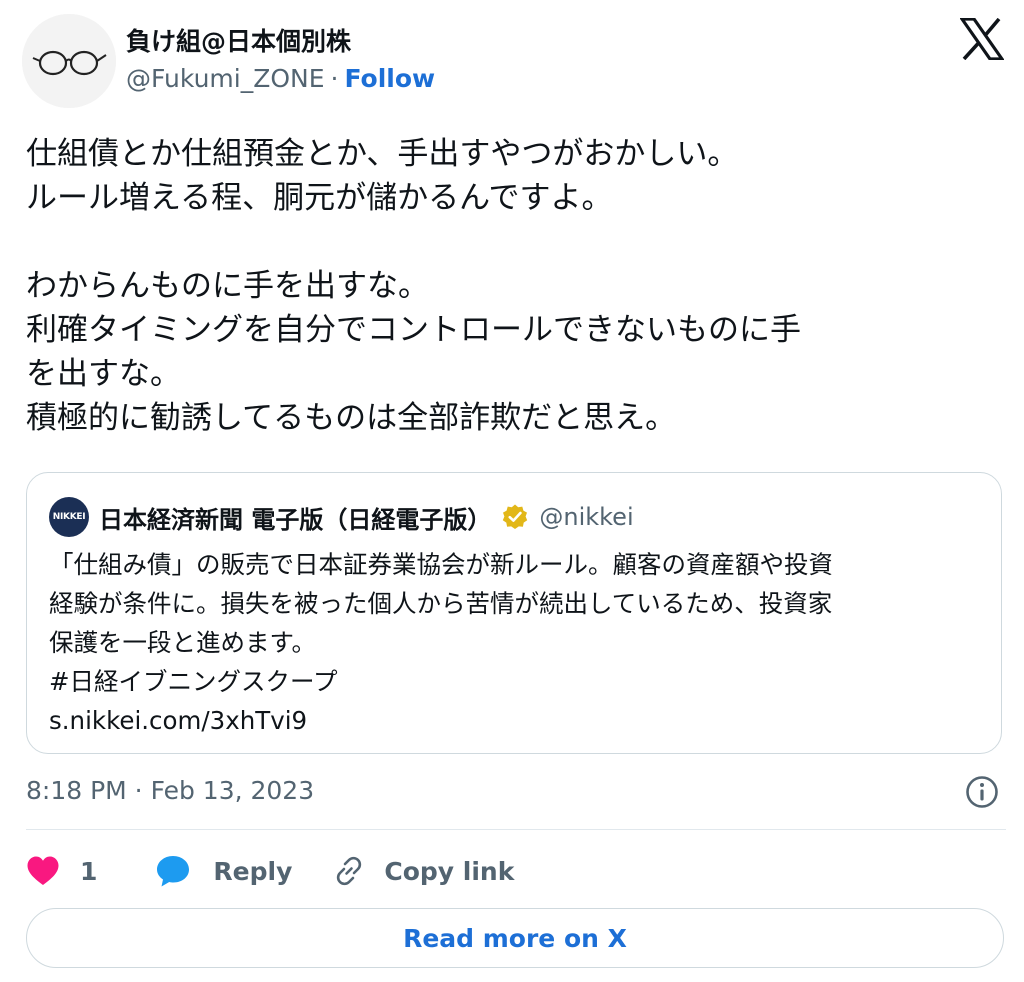 The height and width of the screenshot is (982, 1024). What do you see at coordinates (586, 517) in the screenshot?
I see `quoted-author-handle: @nikkei` at bounding box center [586, 517].